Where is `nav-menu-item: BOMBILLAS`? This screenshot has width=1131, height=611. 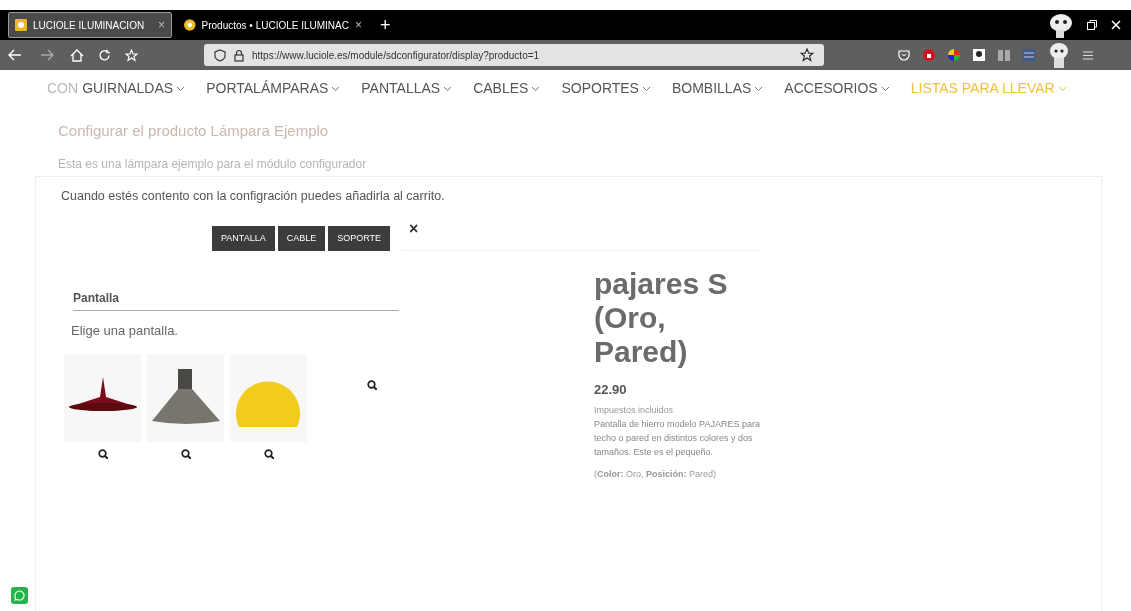
nav-menu-item: BOMBILLAS is located at coordinates (717, 88).